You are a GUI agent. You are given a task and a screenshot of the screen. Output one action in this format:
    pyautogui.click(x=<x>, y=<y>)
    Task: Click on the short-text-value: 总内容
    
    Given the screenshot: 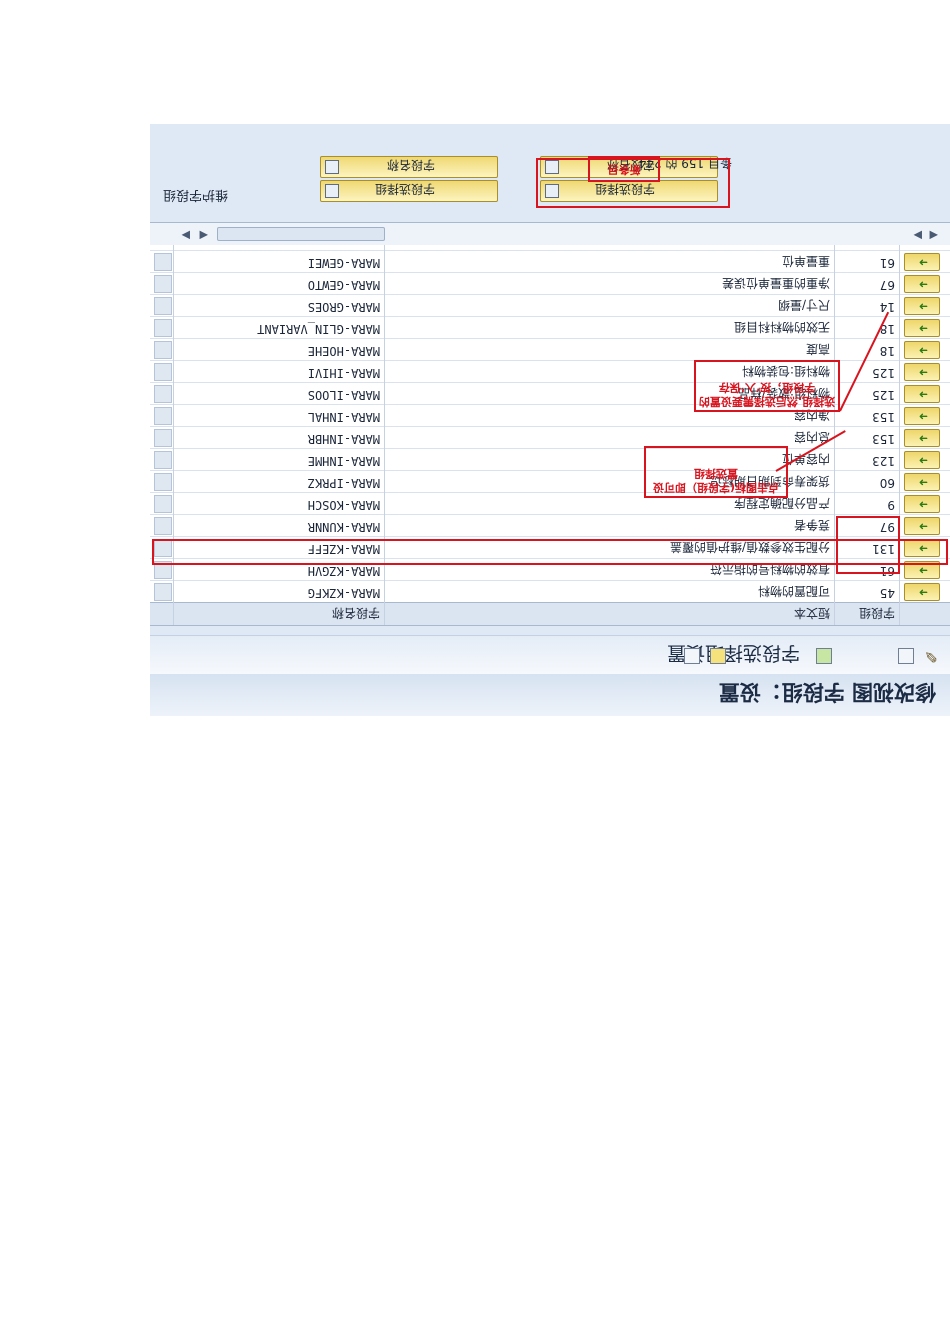 What is the action you would take?
    pyautogui.click(x=811, y=437)
    